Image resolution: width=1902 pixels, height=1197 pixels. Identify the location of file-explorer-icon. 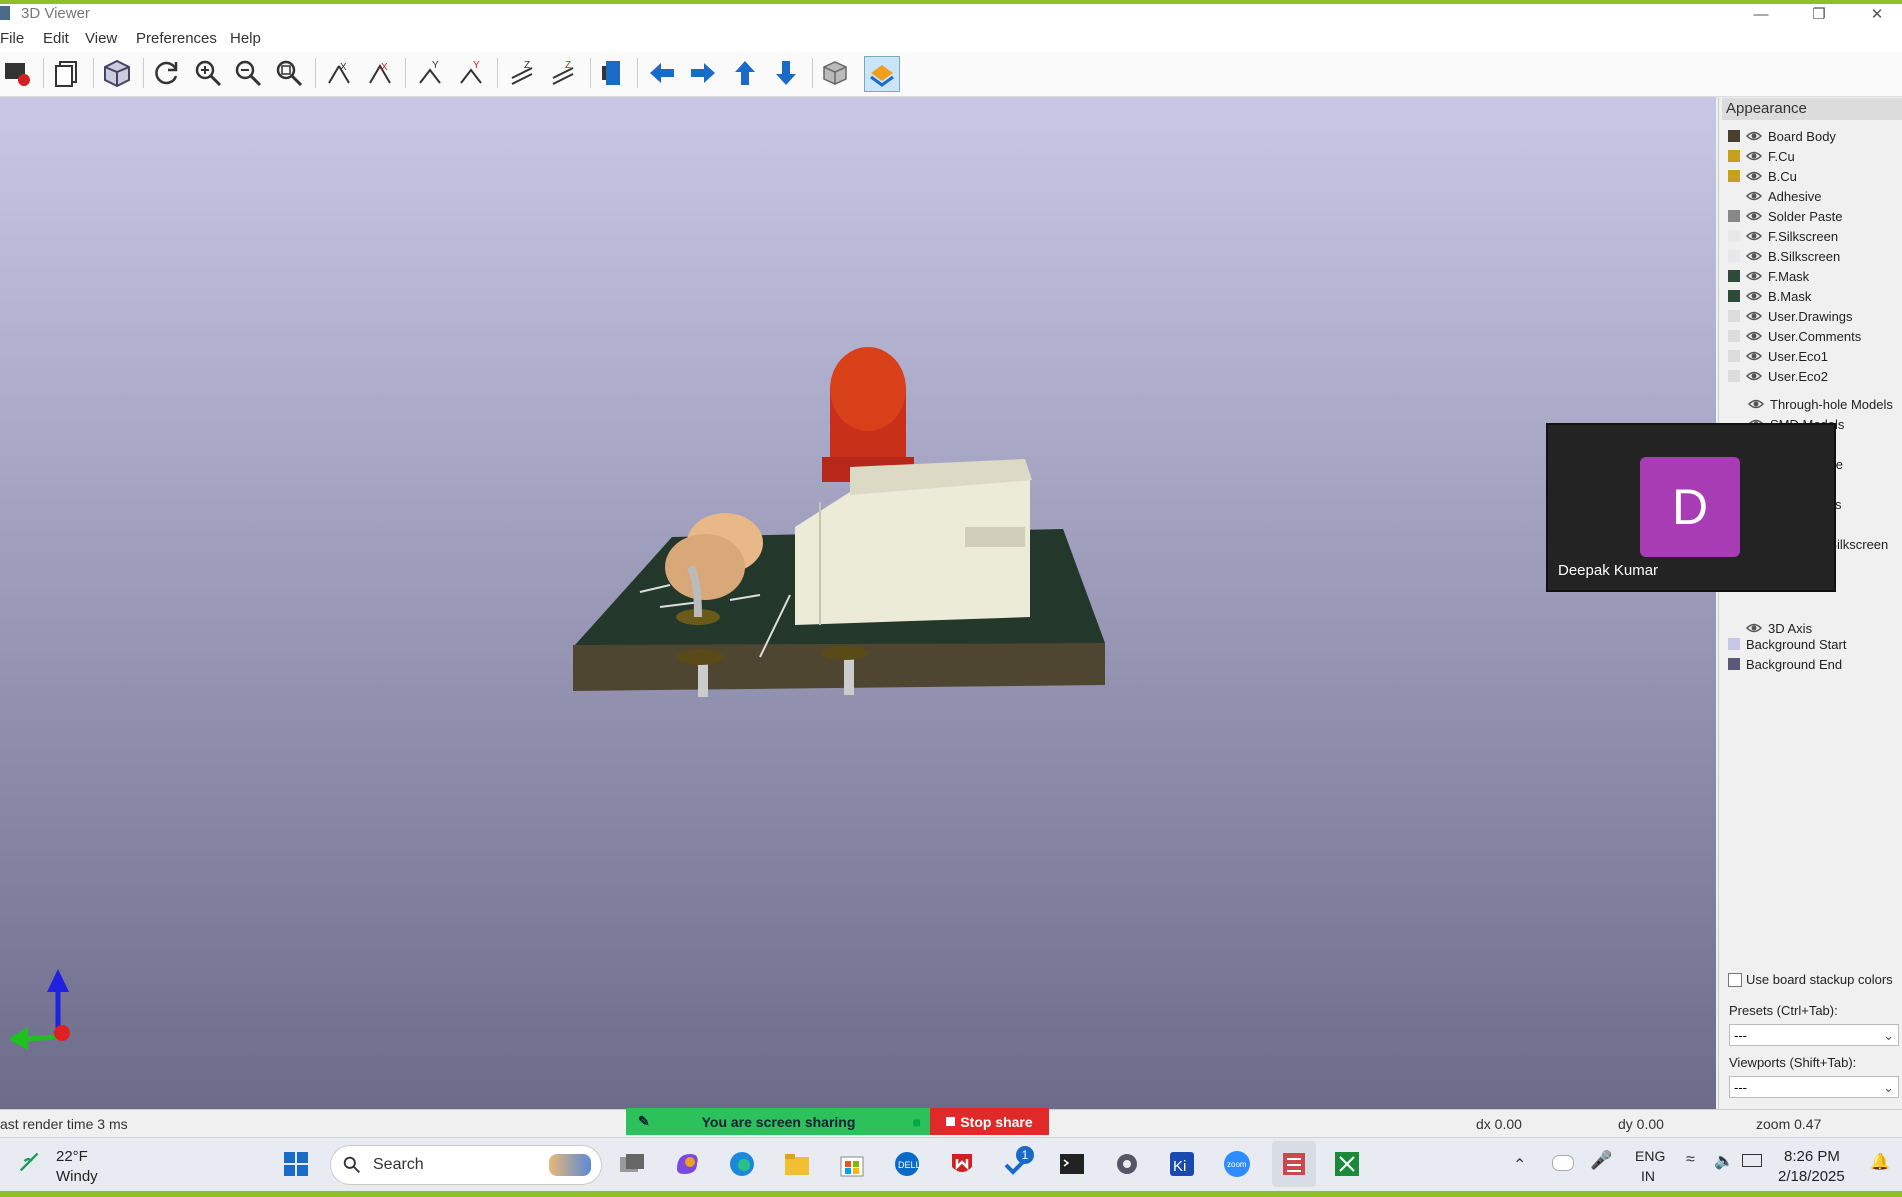
(797, 1164).